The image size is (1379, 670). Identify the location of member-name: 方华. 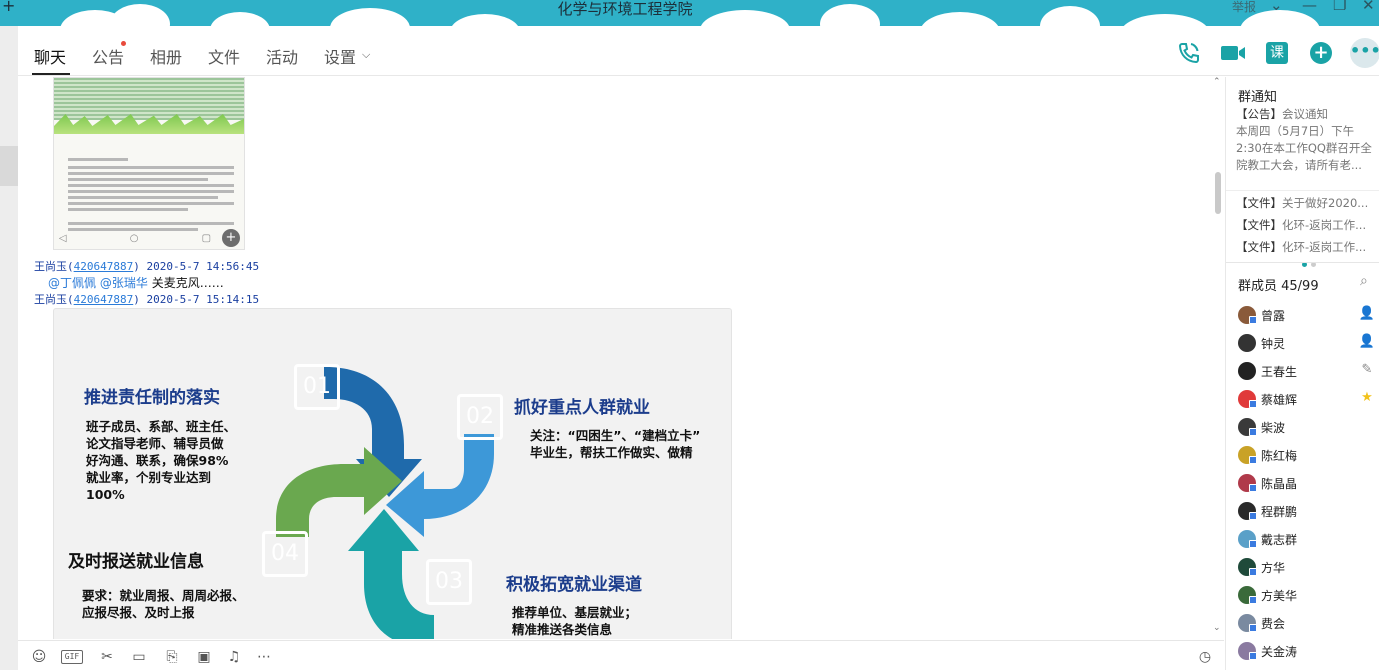
(1273, 567).